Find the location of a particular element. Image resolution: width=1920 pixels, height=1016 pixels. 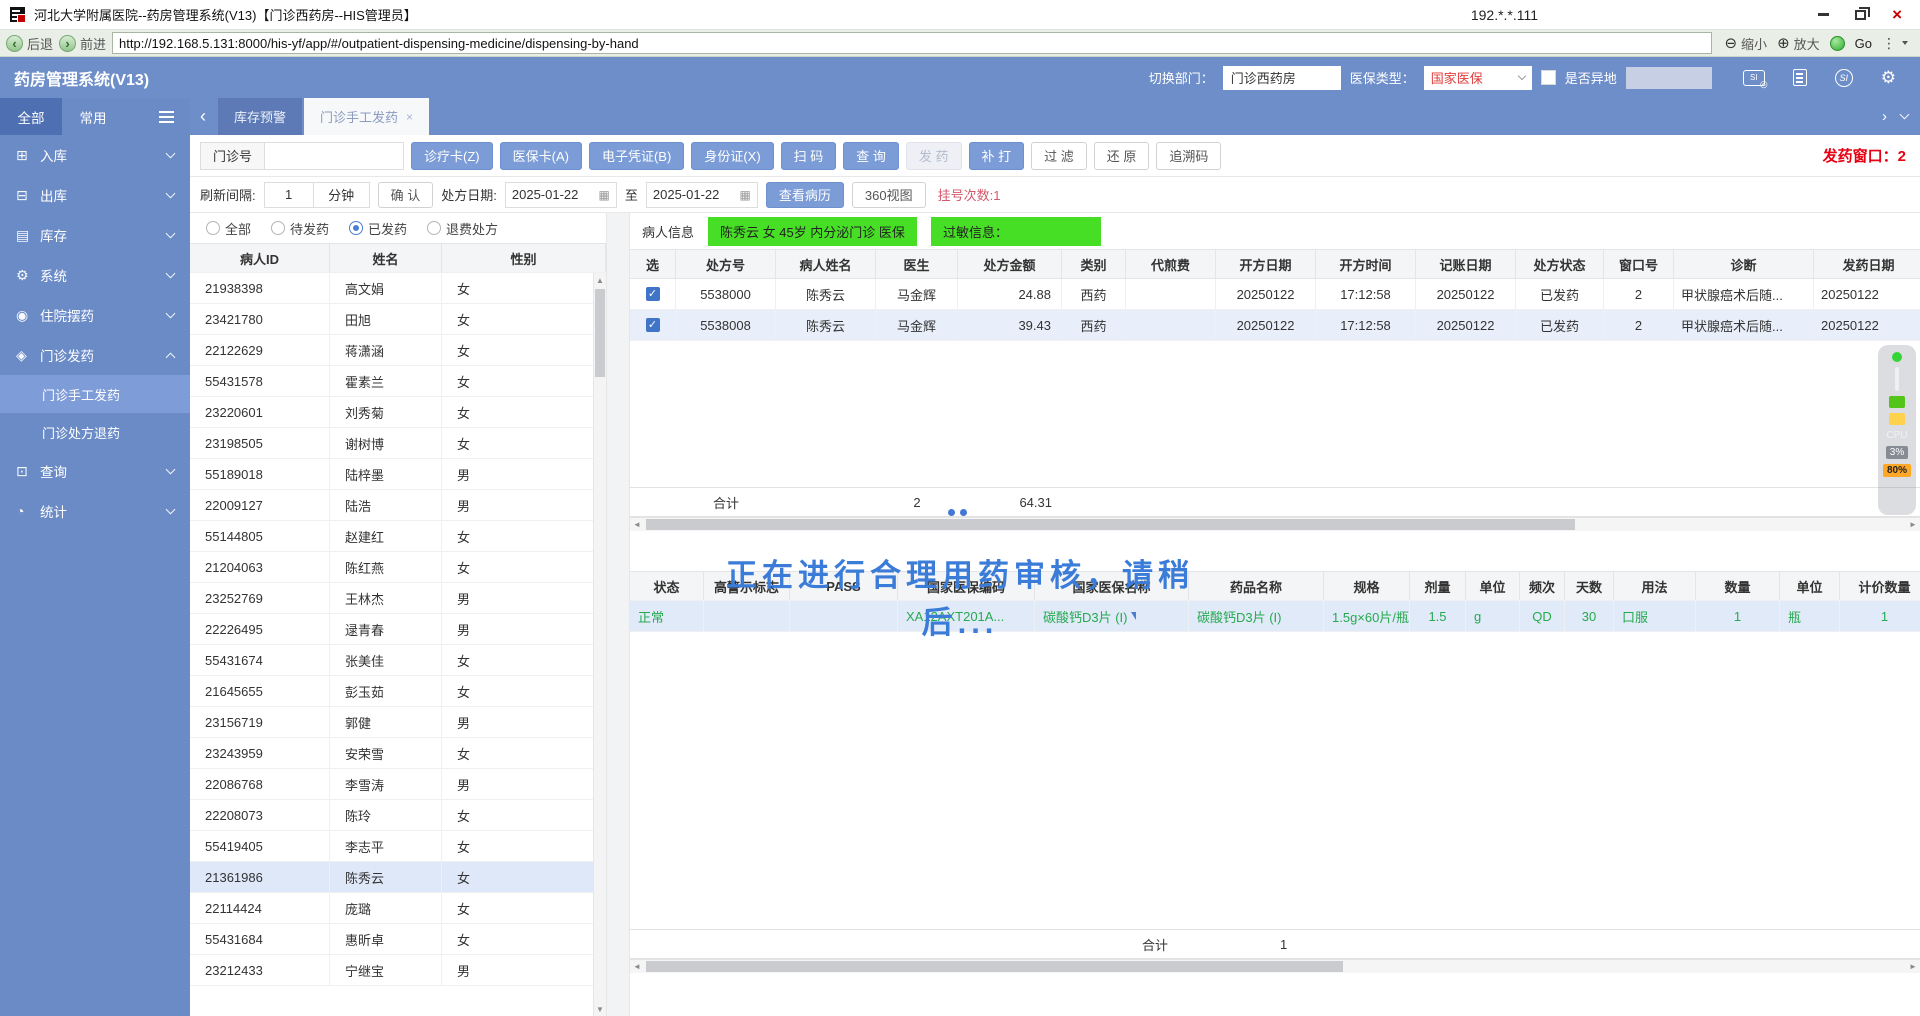

tab-close-icon: × is located at coordinates (409, 117).